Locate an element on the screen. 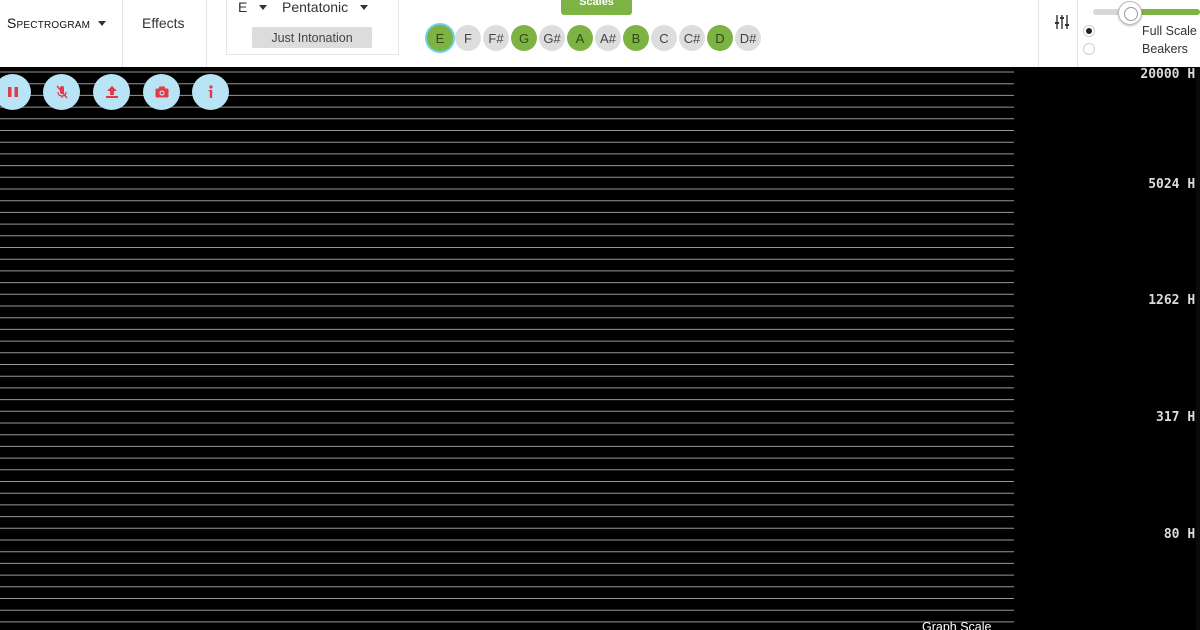 Image resolution: width=1200 pixels, height=630 pixels. upload-icon is located at coordinates (111, 92).